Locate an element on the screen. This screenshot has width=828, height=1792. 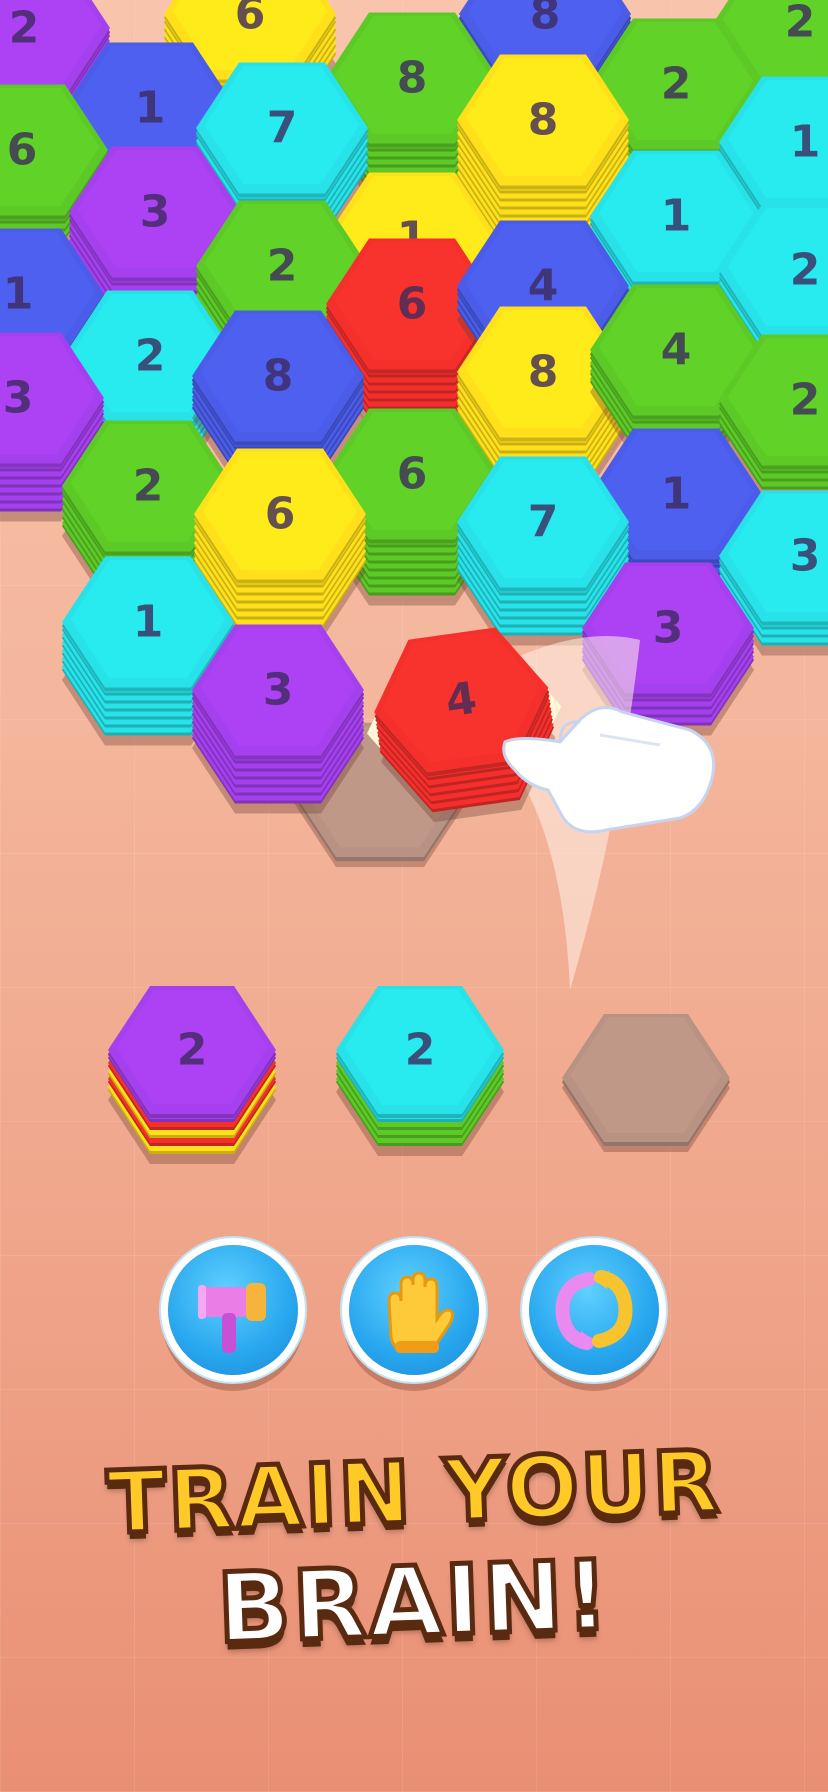
hammer-icon is located at coordinates (232, 1318).